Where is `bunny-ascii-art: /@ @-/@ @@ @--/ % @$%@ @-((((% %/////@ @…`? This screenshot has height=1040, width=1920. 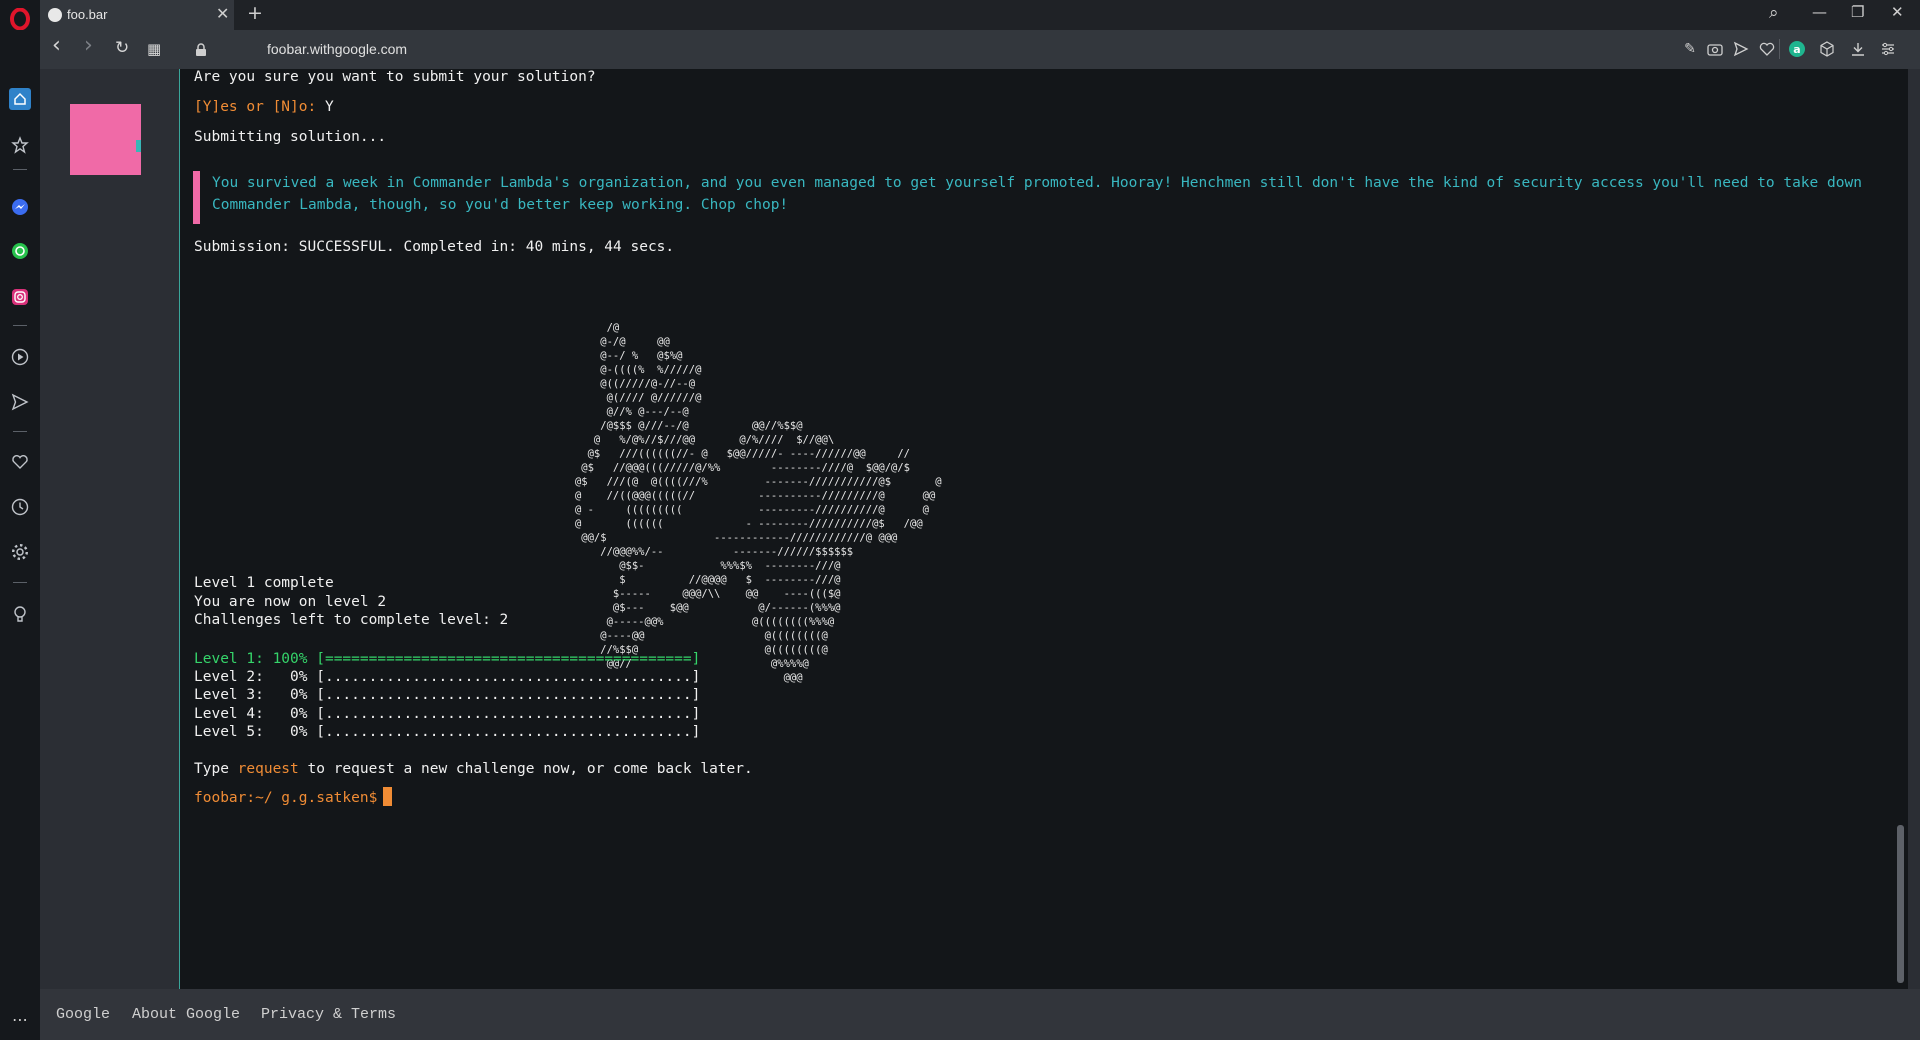
bunny-ascii-art: /@ @-/@ @@ @--/ % @$%@ @-((((% %/////@ @… is located at coordinates (758, 503).